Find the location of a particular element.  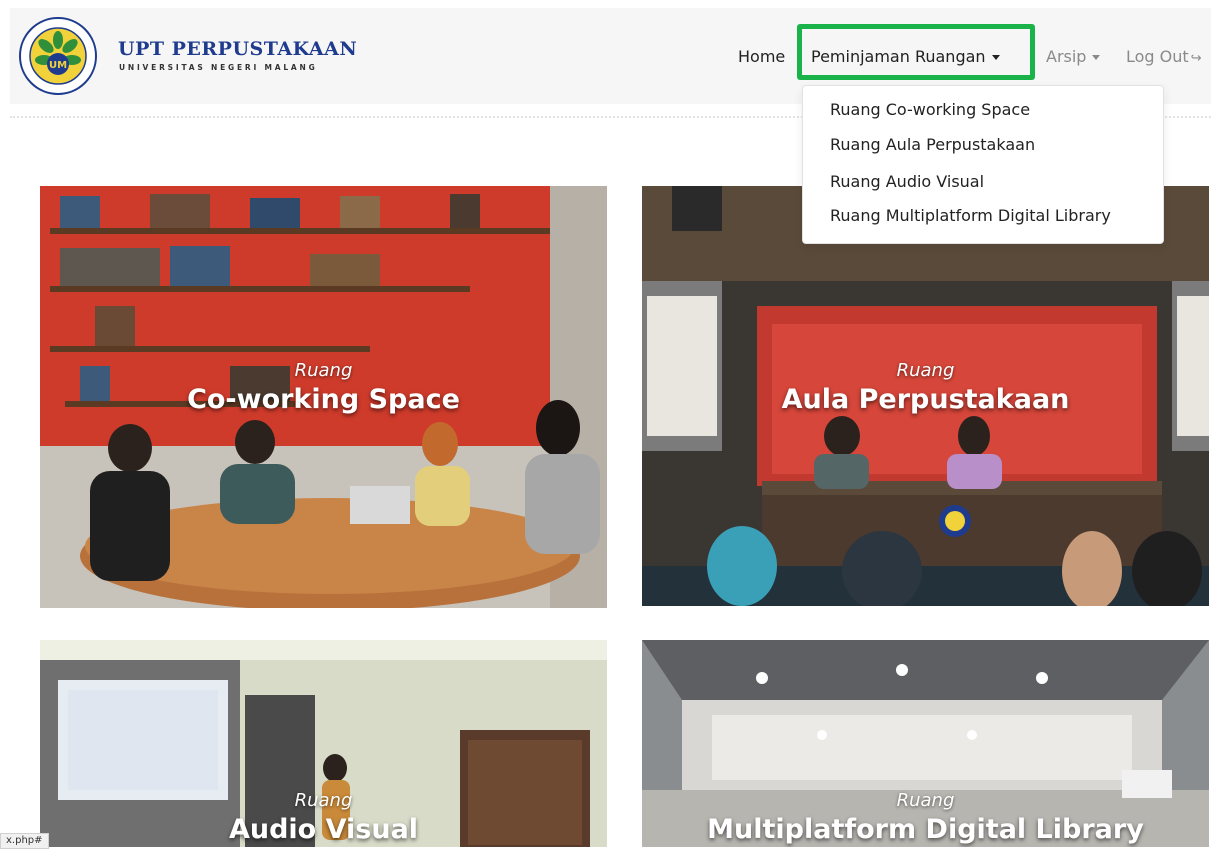

highlight-box is located at coordinates (916, 52).